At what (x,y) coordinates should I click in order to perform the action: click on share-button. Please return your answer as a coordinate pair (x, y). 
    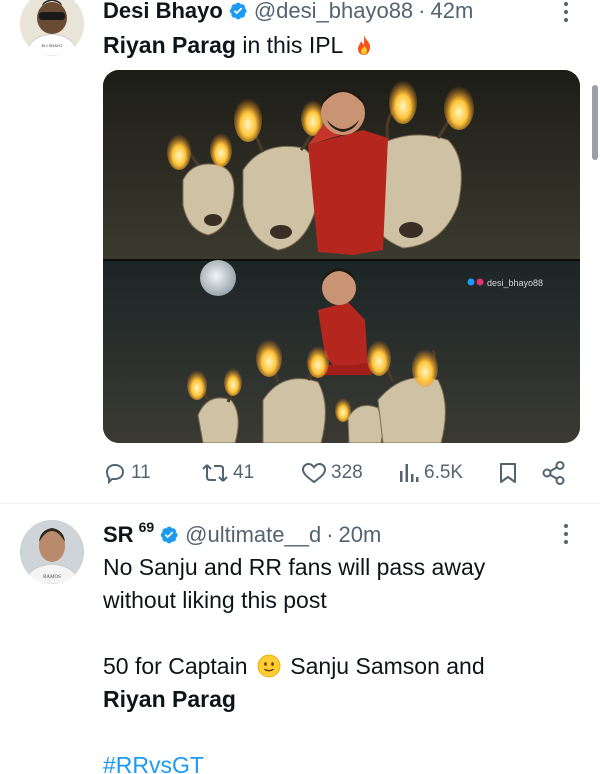
    Looking at the image, I should click on (554, 473).